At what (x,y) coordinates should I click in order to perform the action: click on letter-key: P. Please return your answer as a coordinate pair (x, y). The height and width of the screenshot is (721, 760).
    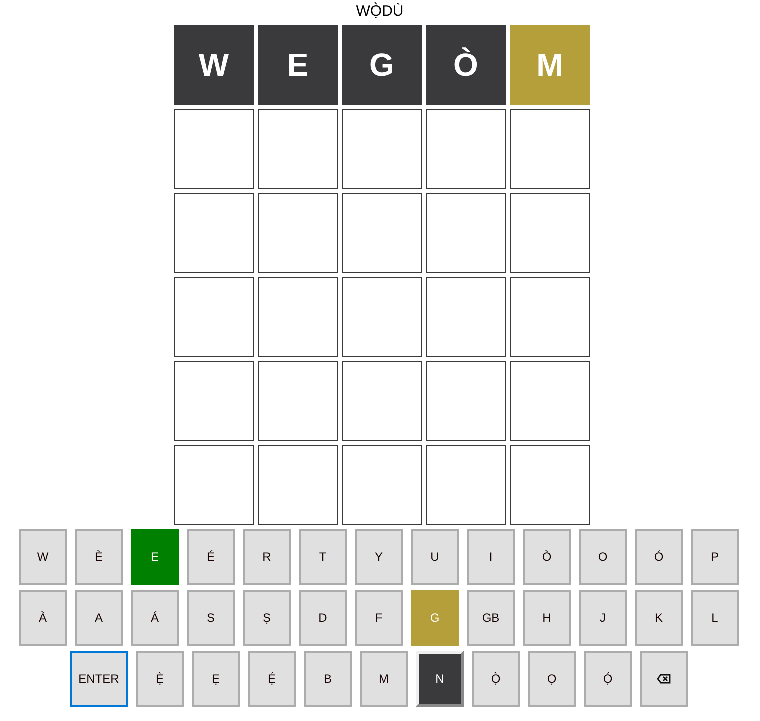
    Looking at the image, I should click on (715, 557).